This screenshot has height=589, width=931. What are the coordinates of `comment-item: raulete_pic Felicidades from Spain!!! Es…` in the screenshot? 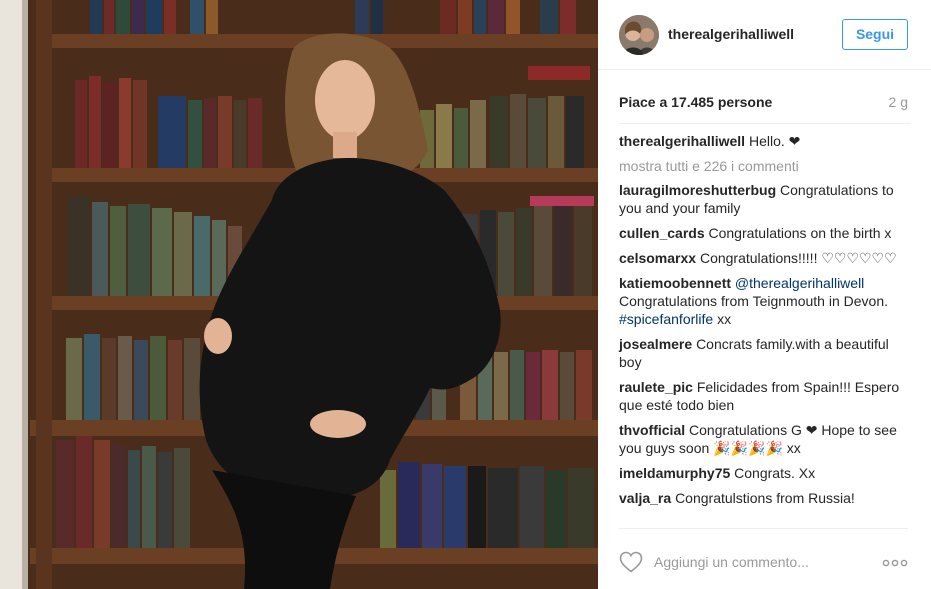 It's located at (765, 396).